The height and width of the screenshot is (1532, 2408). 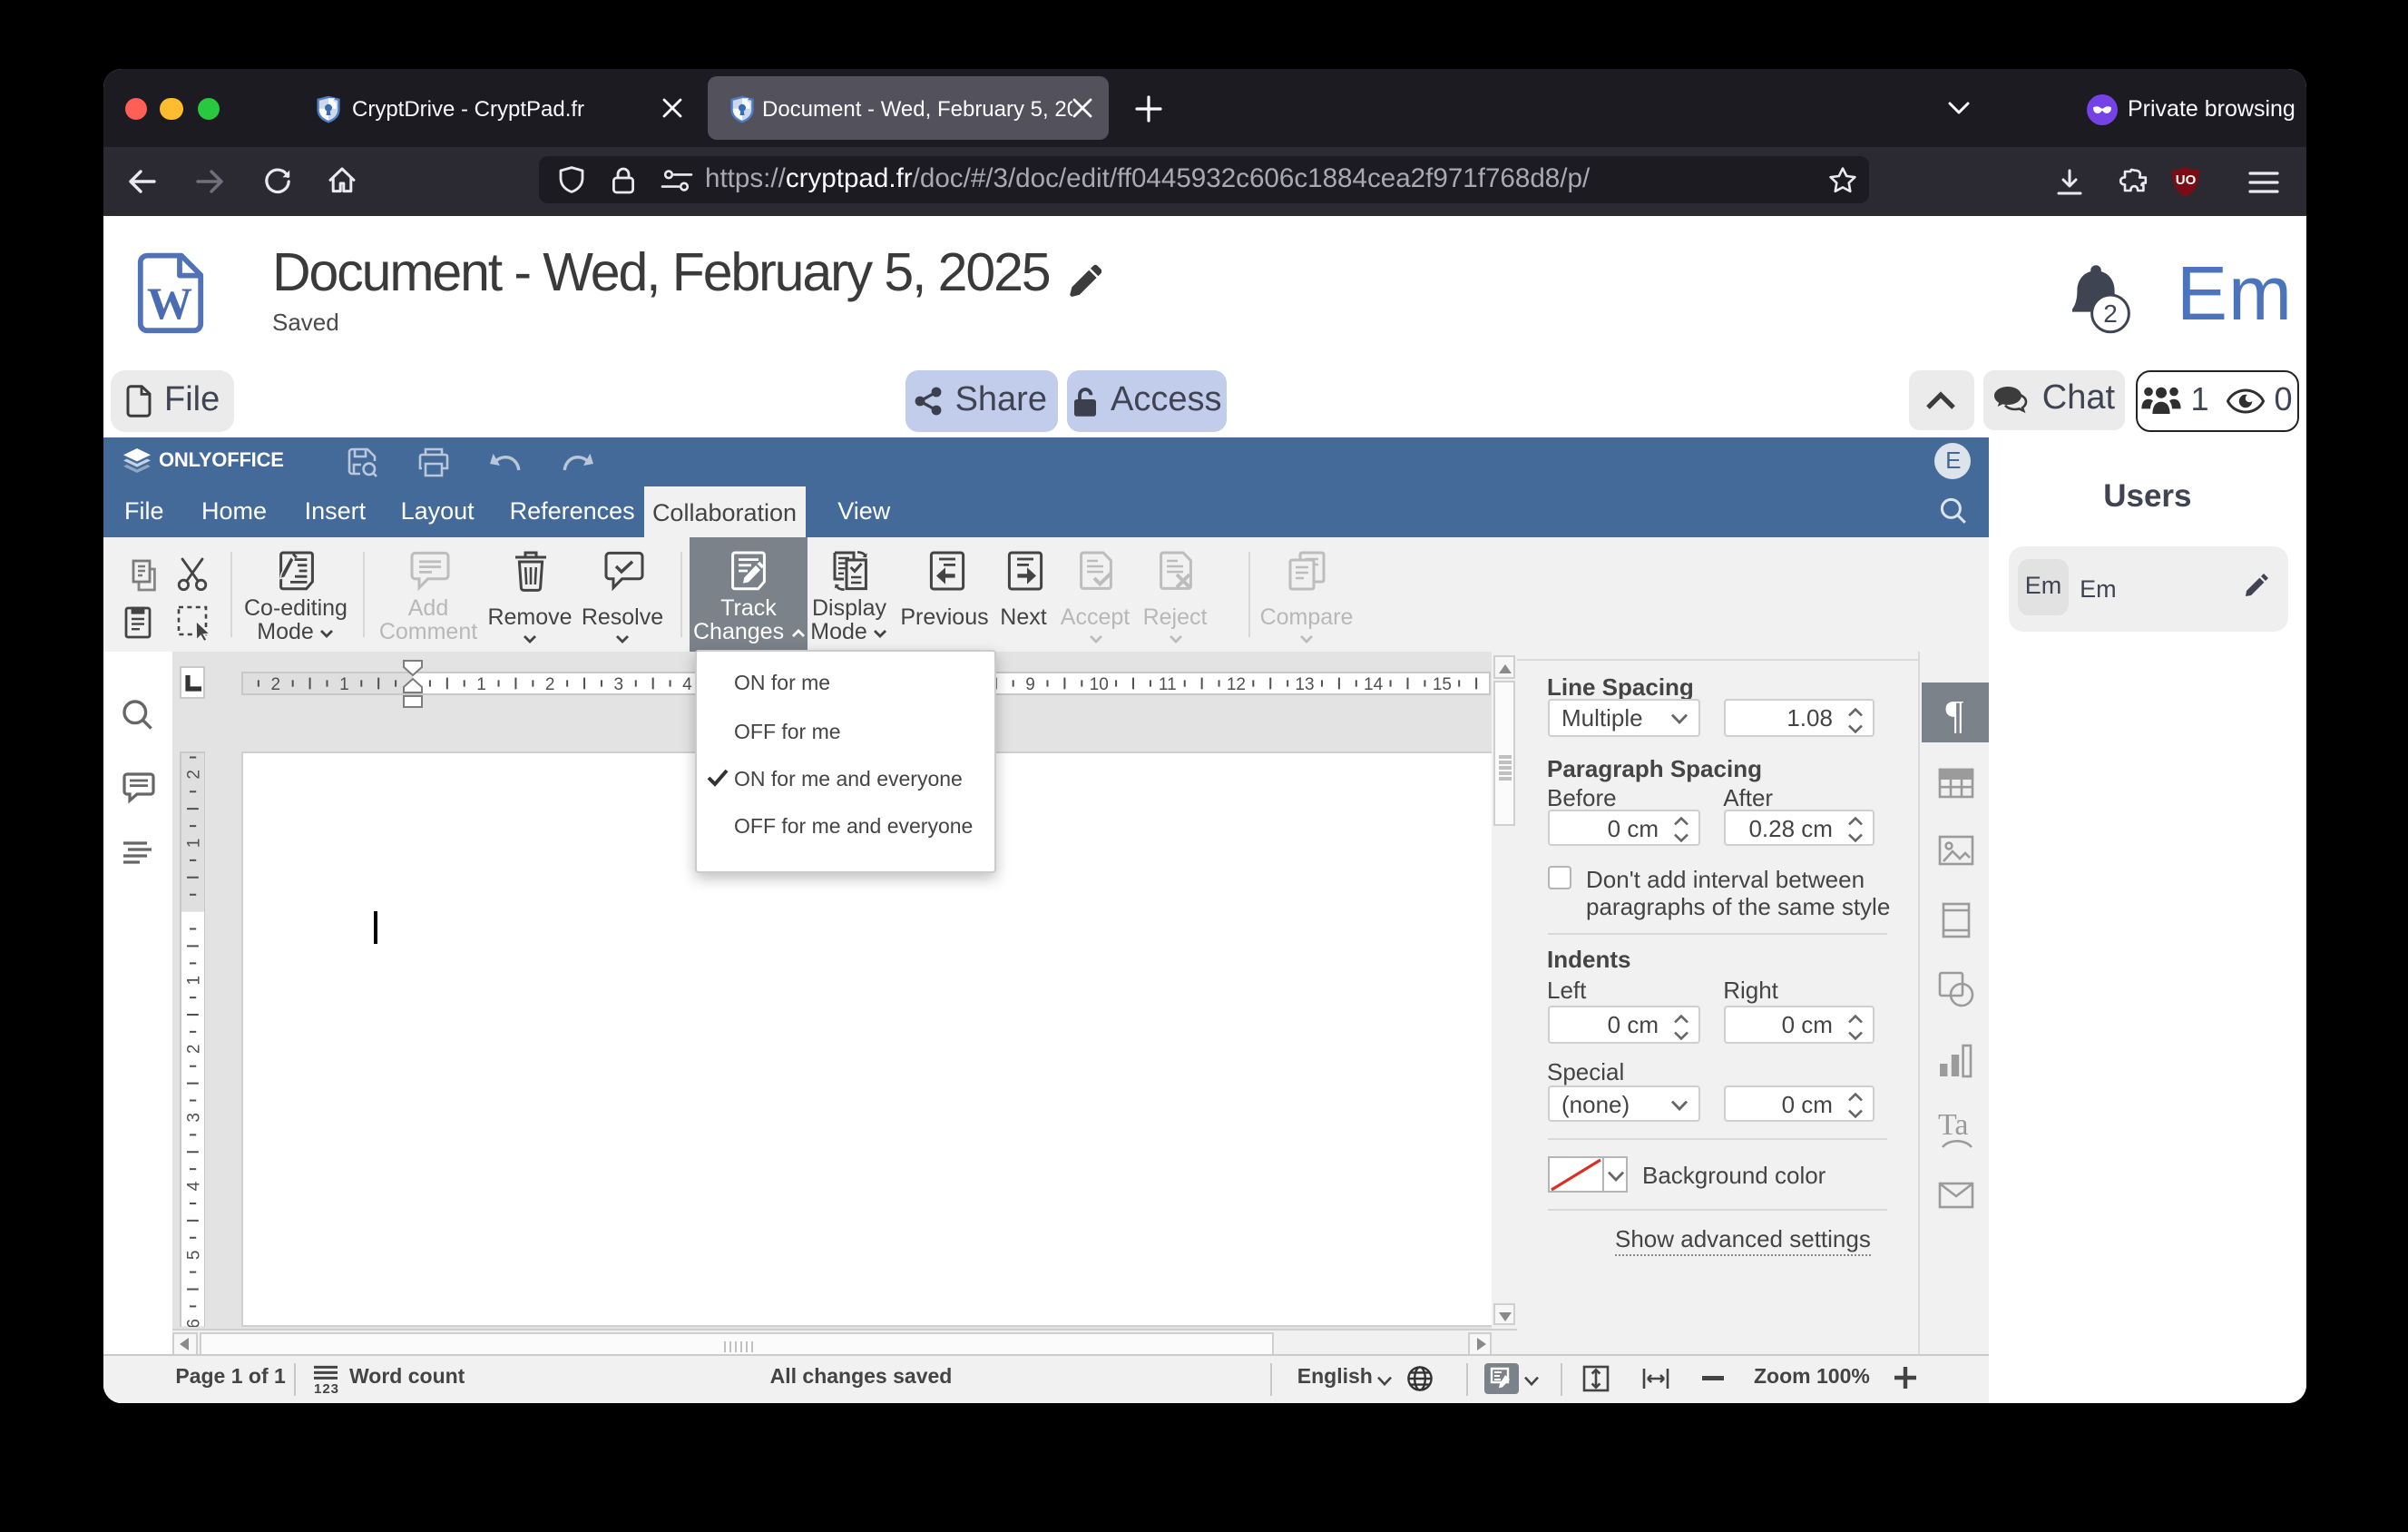 I want to click on svg-text: 12, so click(x=1237, y=683).